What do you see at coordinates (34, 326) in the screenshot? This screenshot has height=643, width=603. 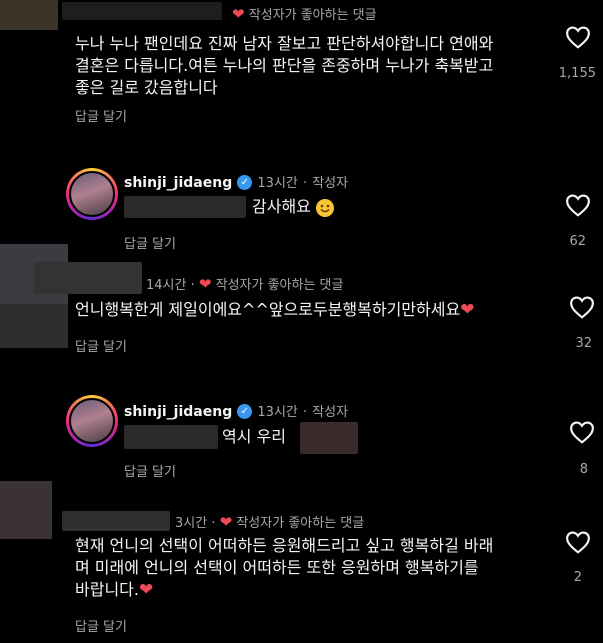 I see `avatar-blur-lower` at bounding box center [34, 326].